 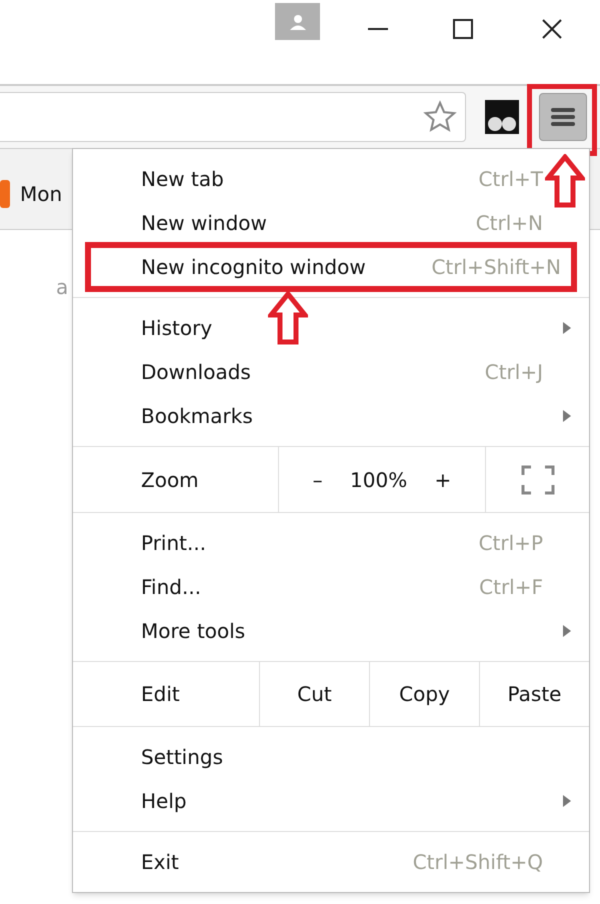 I want to click on fullscreen-icon, so click(x=537, y=479).